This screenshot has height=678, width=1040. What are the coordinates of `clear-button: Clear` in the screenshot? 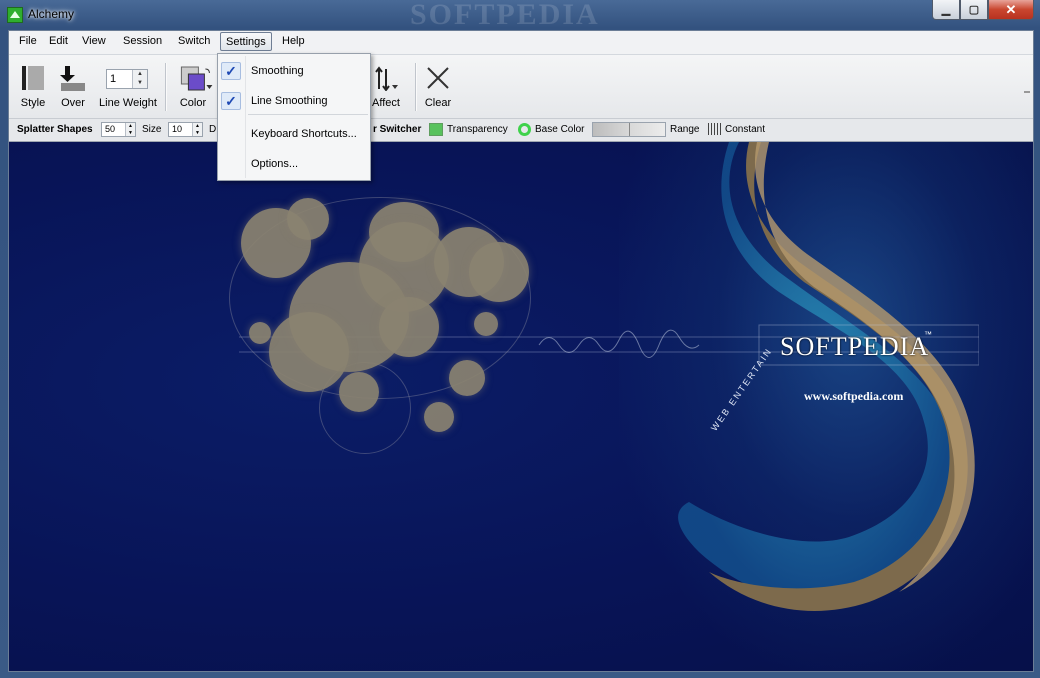 It's located at (438, 85).